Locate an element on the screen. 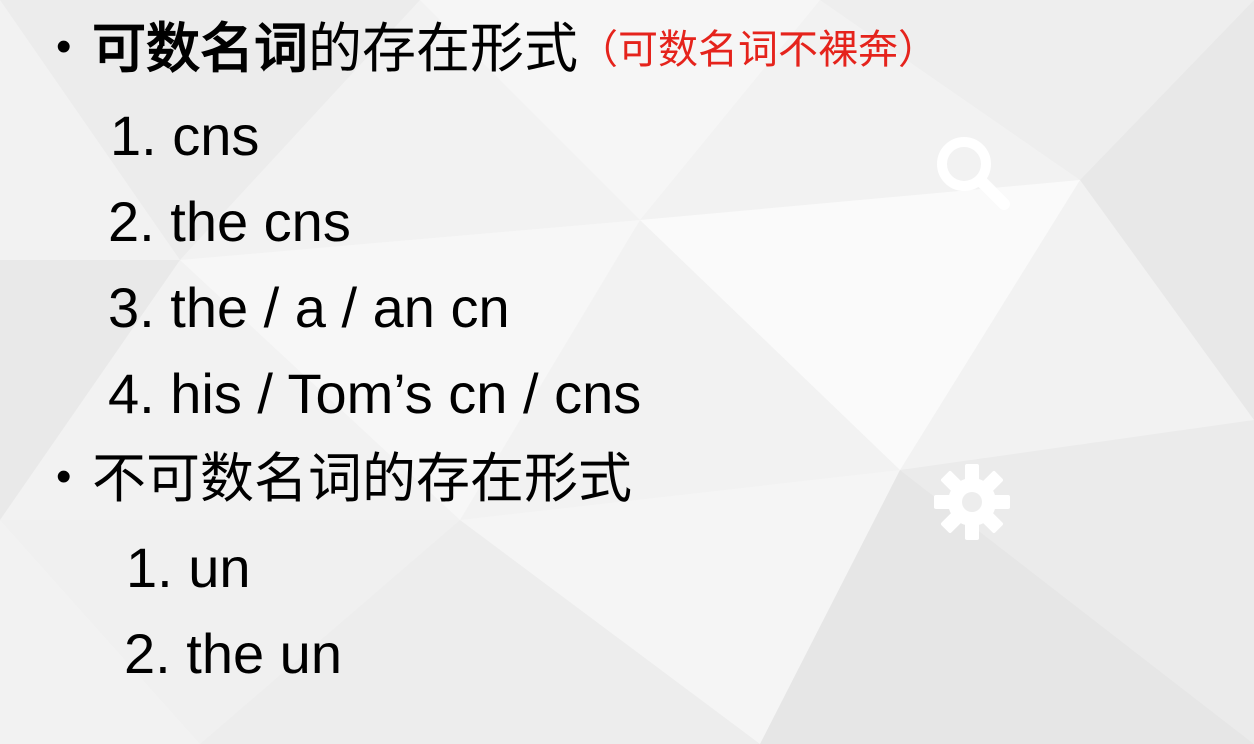 The image size is (1254, 744). list-item: 1. cns is located at coordinates (185, 135).